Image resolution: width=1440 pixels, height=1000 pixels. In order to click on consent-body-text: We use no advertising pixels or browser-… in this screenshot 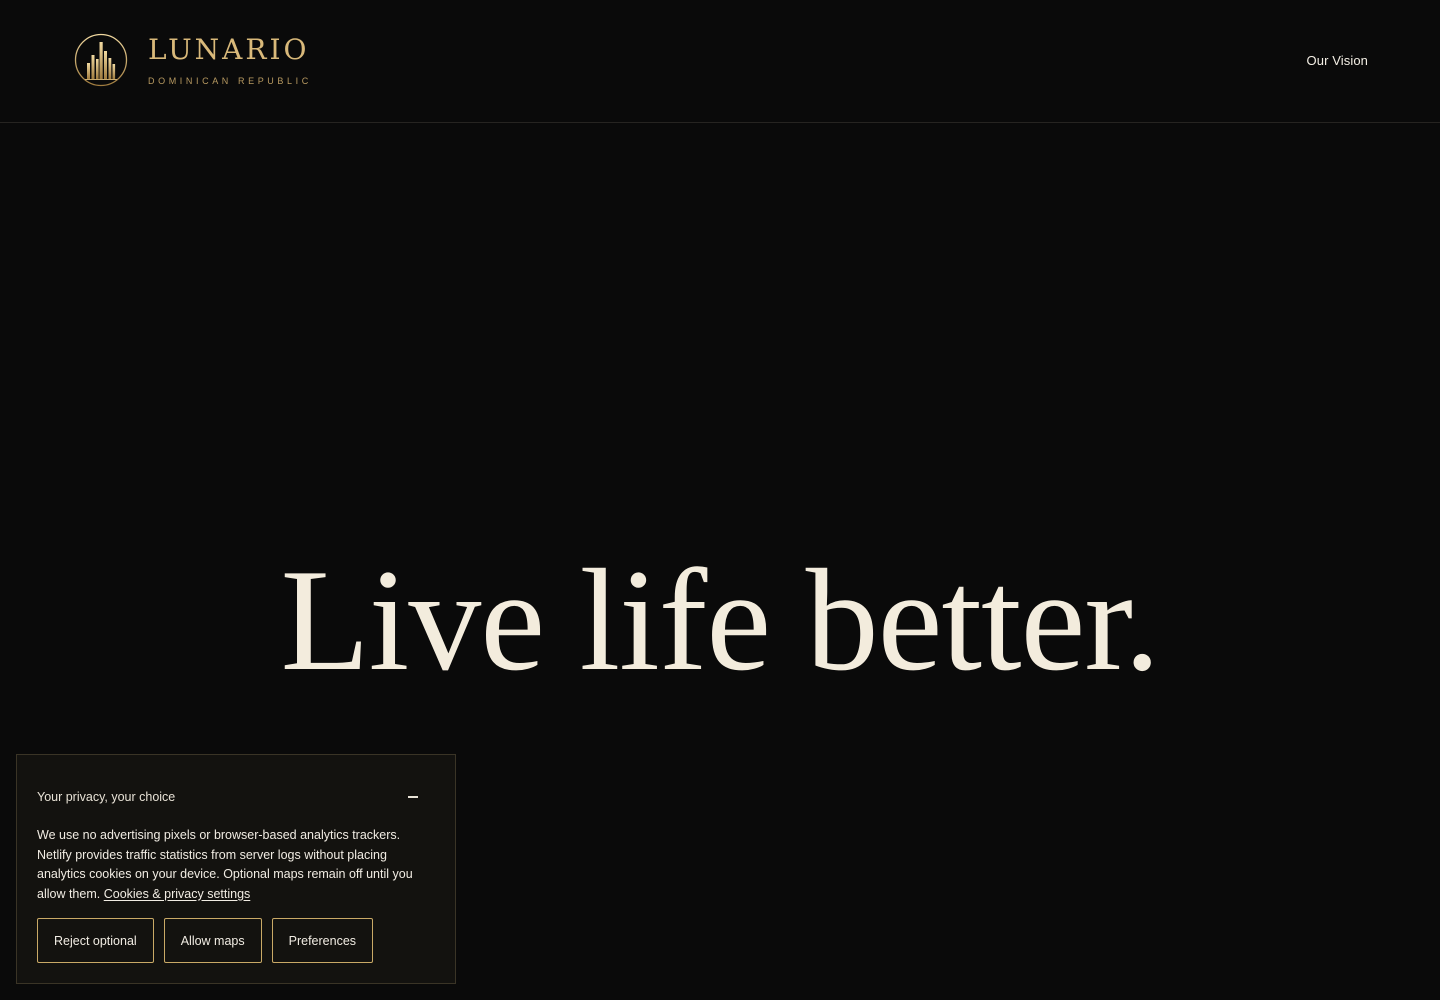, I will do `click(237, 865)`.